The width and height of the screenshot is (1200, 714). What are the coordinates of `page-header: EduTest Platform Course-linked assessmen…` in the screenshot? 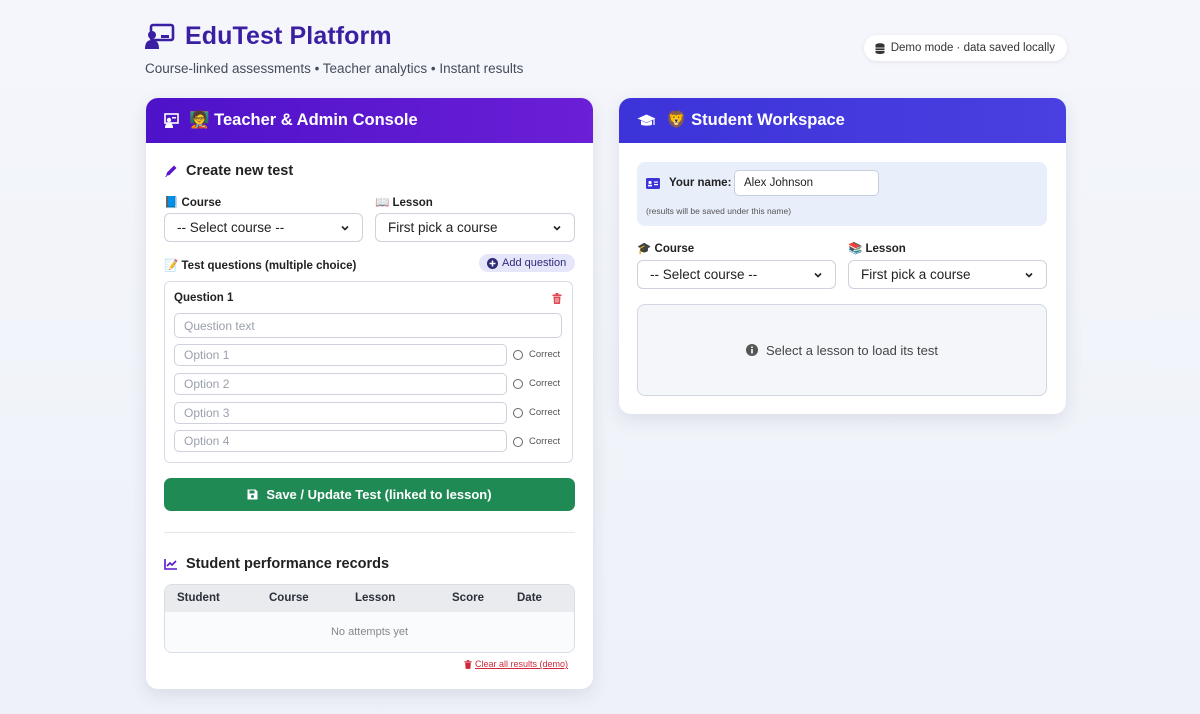 It's located at (606, 49).